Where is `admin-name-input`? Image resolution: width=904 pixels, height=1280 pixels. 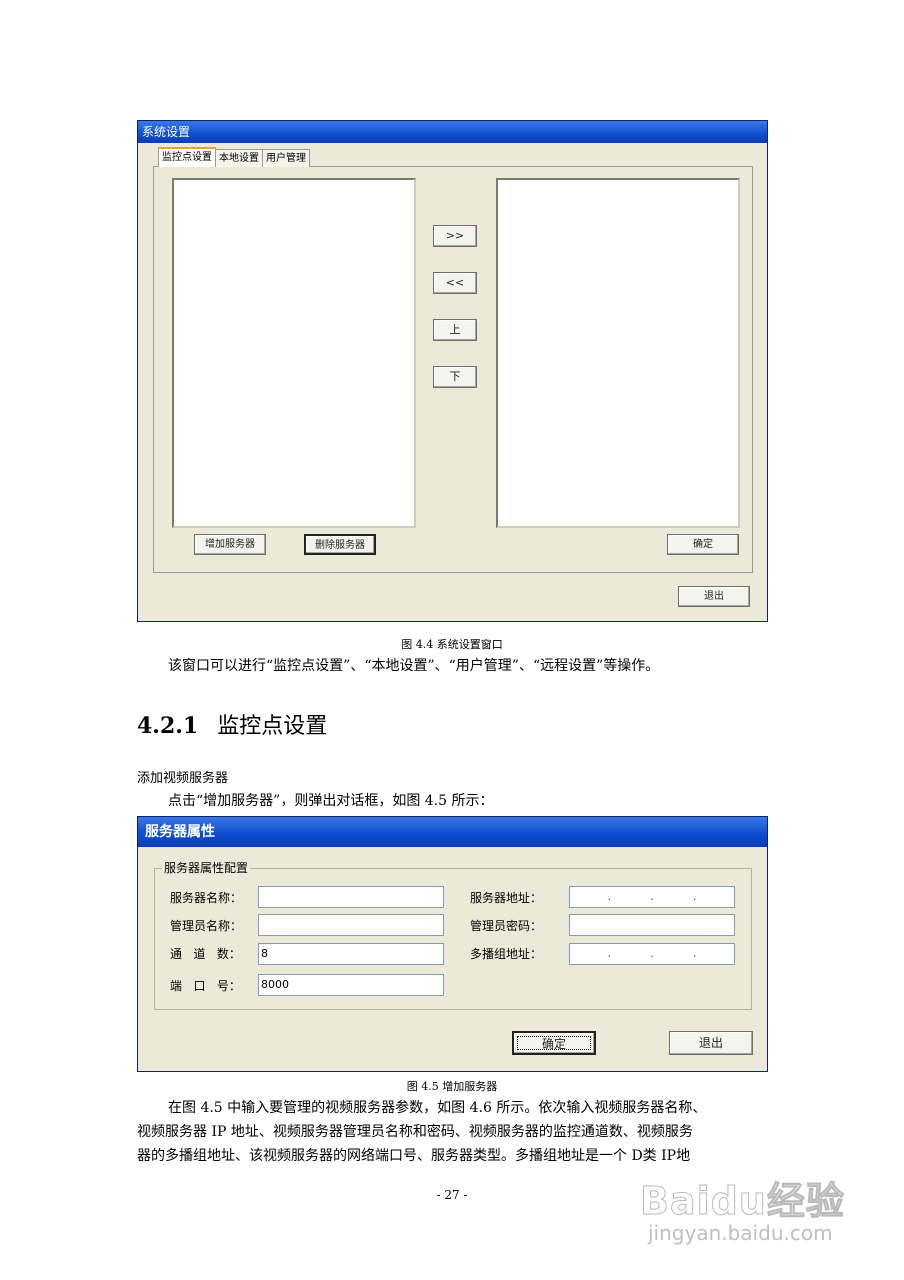 admin-name-input is located at coordinates (351, 925).